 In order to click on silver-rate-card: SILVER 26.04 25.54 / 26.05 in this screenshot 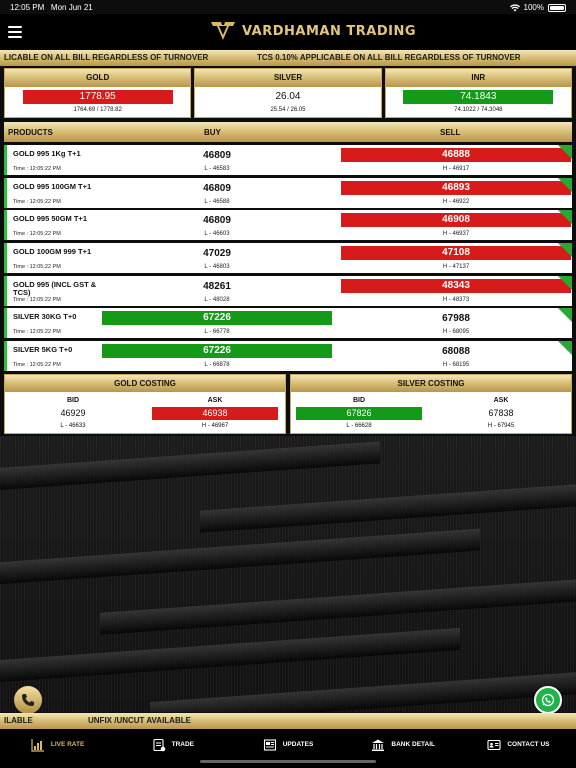, I will do `click(288, 93)`.